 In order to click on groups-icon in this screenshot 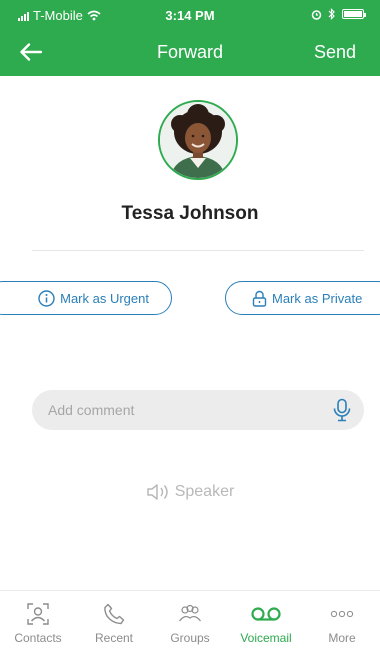, I will do `click(190, 613)`.